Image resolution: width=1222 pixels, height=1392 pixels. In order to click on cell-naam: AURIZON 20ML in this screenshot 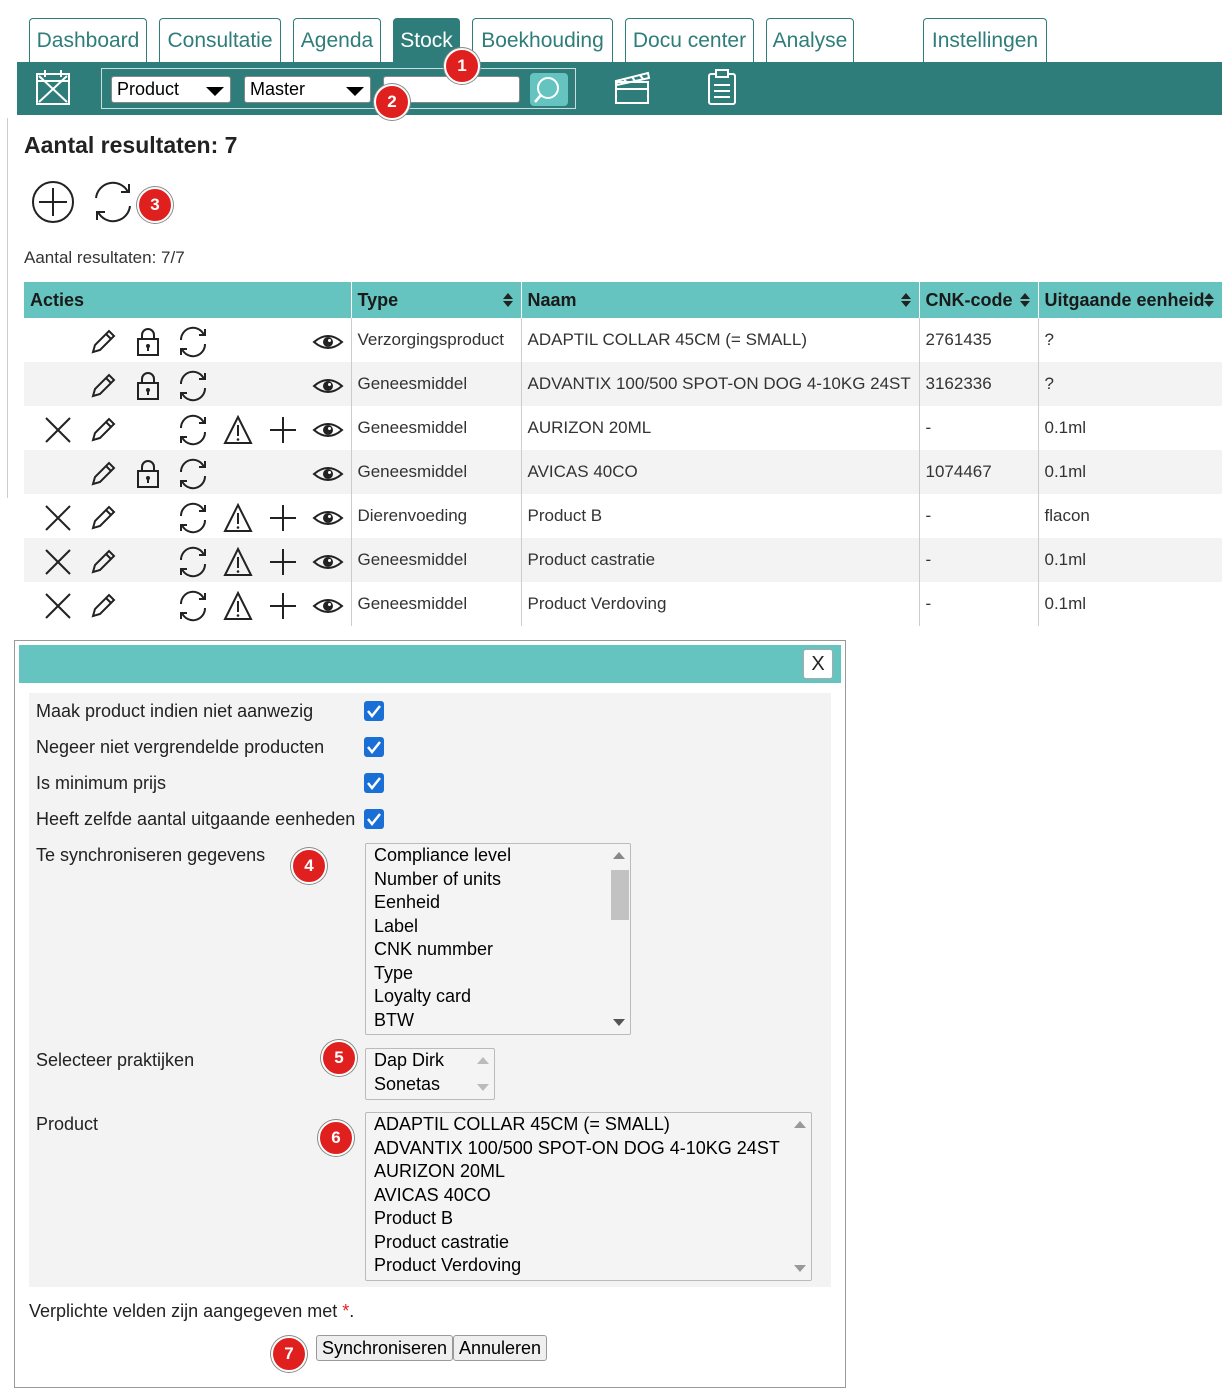, I will do `click(720, 428)`.